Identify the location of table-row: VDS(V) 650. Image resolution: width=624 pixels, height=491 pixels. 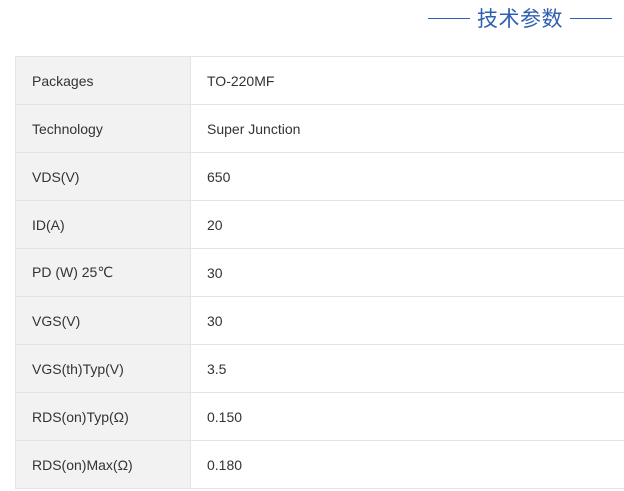
(319, 176).